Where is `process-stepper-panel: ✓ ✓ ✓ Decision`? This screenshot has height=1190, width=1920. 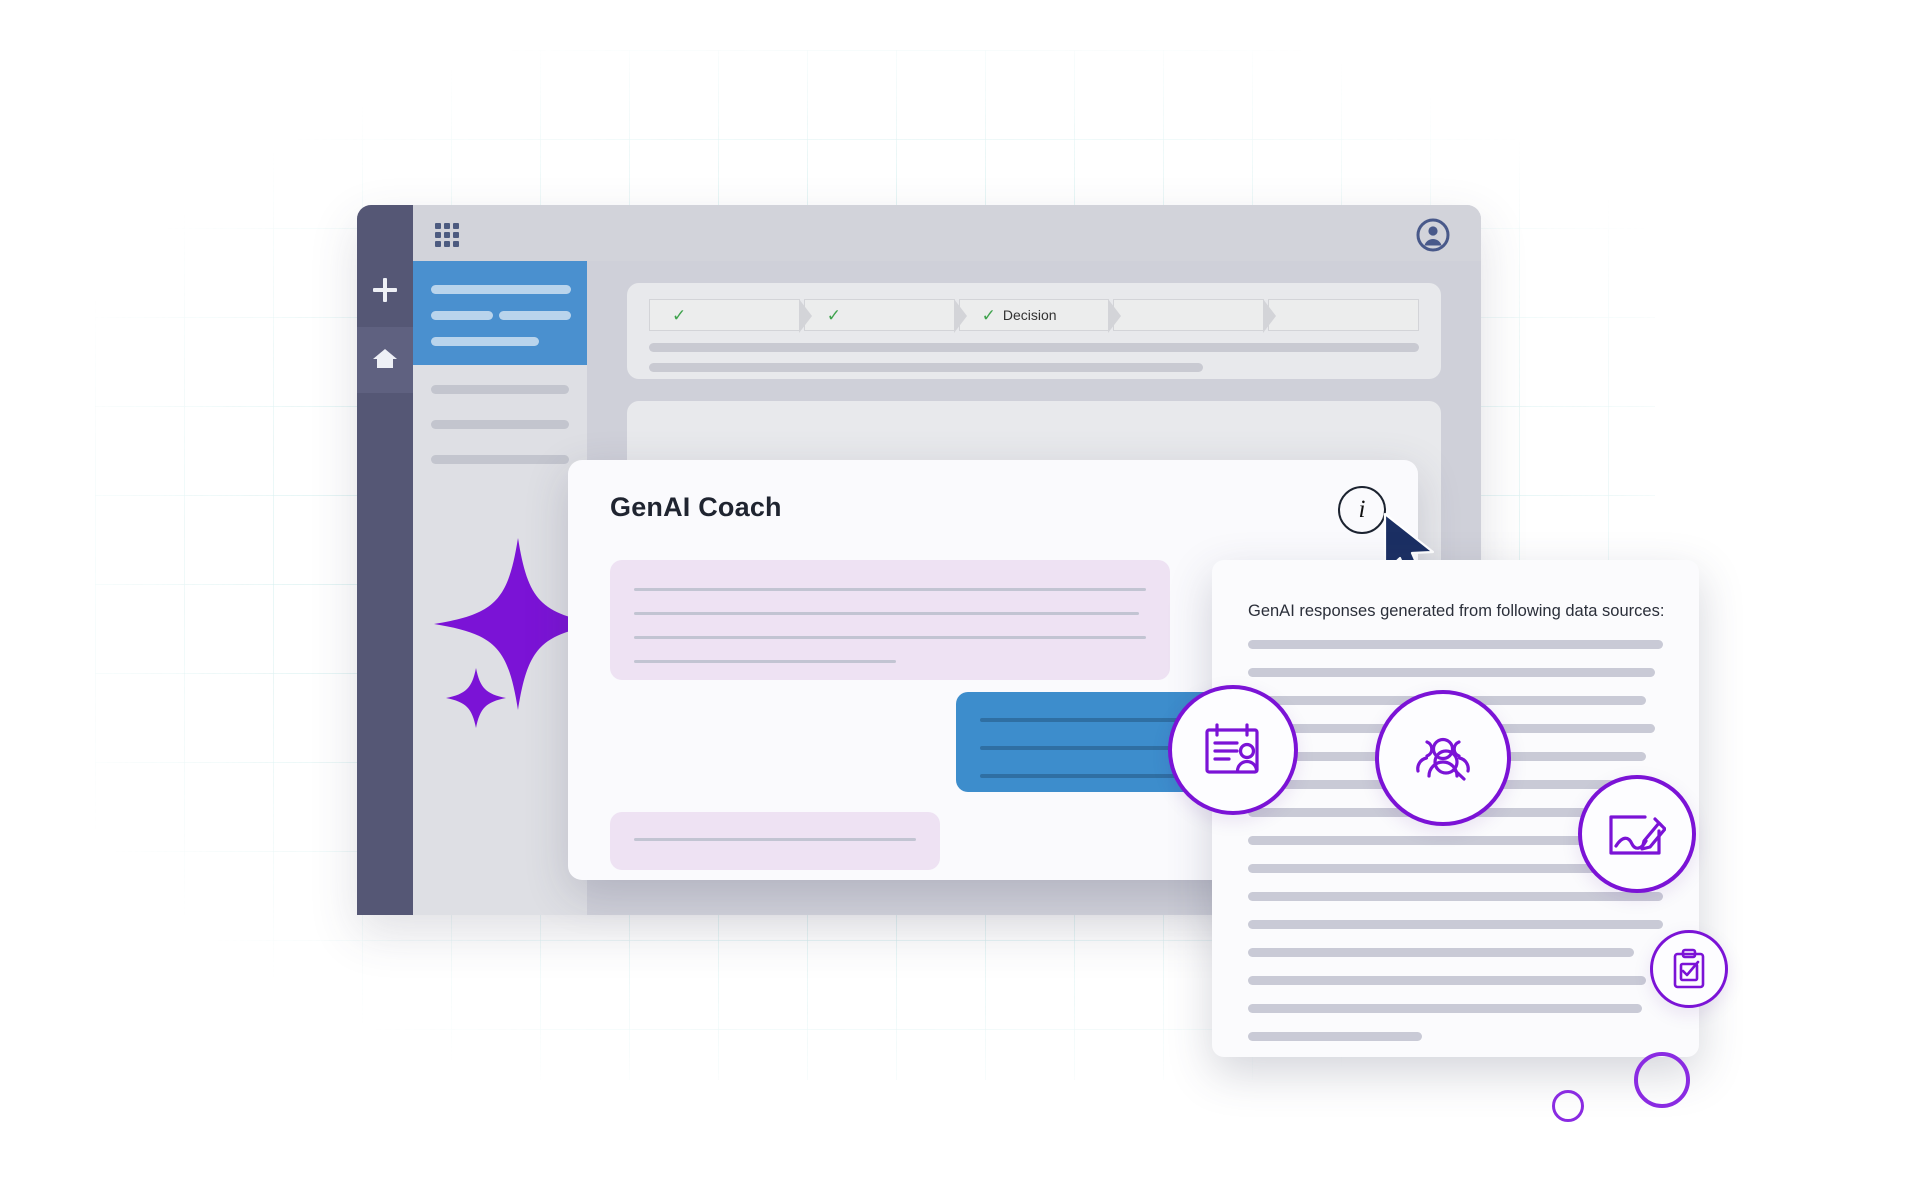 process-stepper-panel: ✓ ✓ ✓ Decision is located at coordinates (1034, 331).